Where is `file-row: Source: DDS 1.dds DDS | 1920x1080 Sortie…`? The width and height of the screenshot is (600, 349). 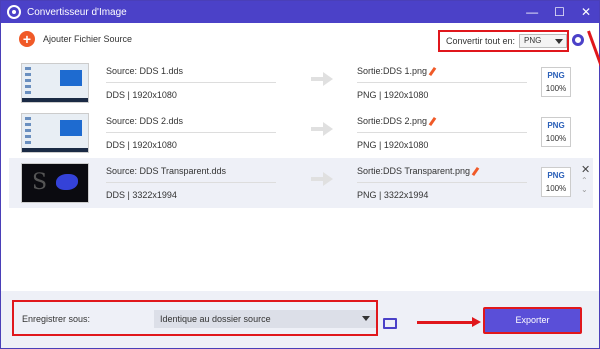 file-row: Source: DDS 1.dds DDS | 1920x1080 Sortie… is located at coordinates (301, 83).